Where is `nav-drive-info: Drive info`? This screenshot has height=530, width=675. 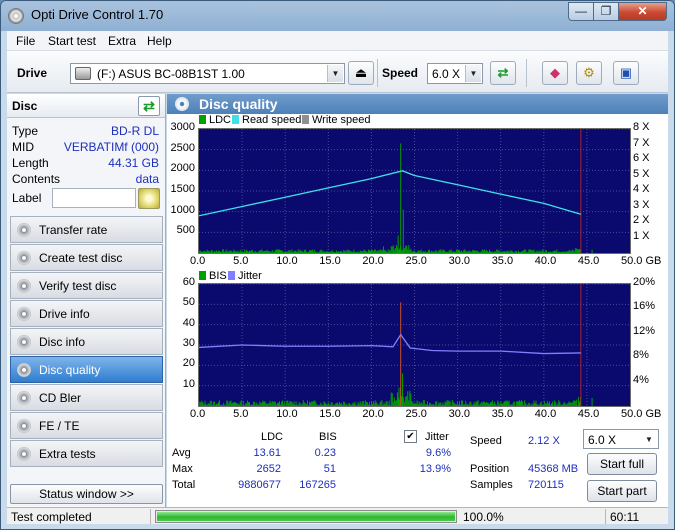
nav-drive-info: Drive info is located at coordinates (86, 313).